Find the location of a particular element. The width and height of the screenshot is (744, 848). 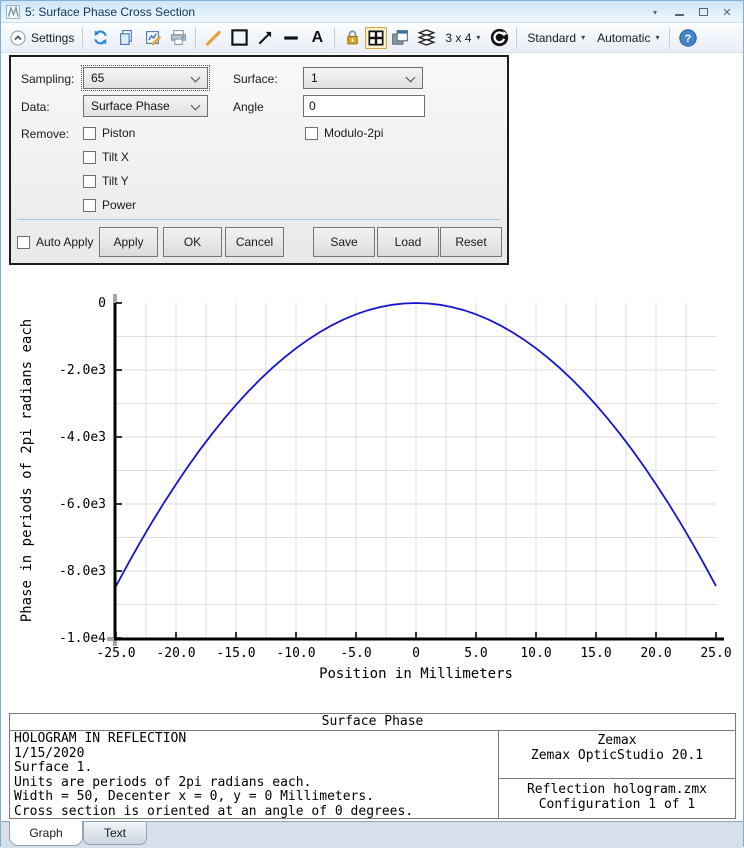

svg-text: -2.0e3 is located at coordinates (82, 370).